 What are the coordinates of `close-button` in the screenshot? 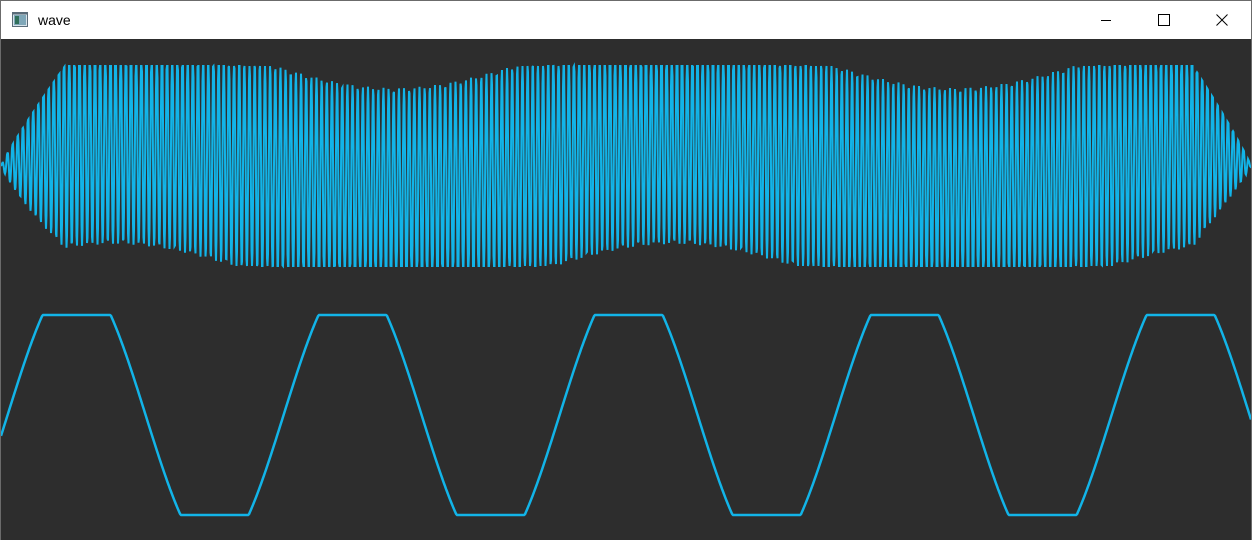 It's located at (1222, 20).